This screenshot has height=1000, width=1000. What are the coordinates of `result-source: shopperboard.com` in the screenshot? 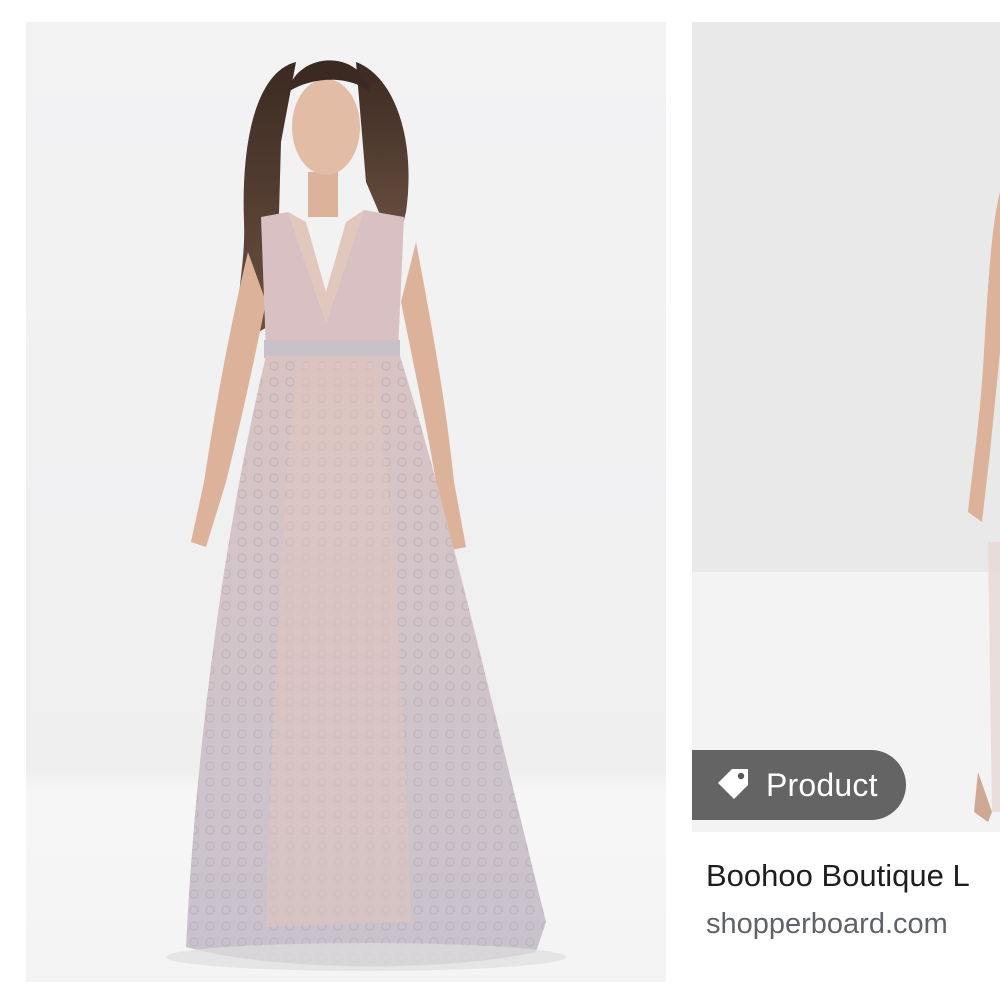 It's located at (827, 924).